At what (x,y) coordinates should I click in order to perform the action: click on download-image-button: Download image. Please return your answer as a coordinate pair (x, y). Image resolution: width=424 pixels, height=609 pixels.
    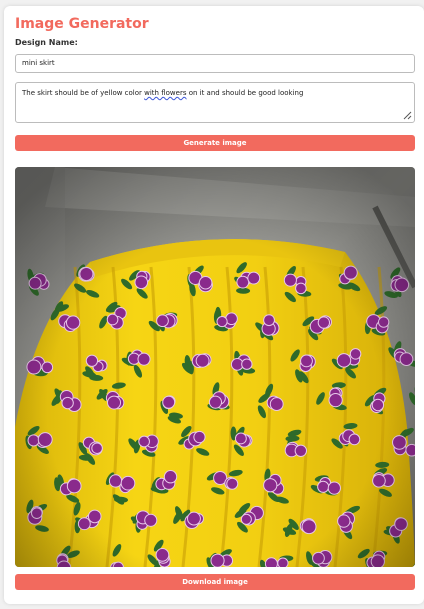
    Looking at the image, I should click on (215, 582).